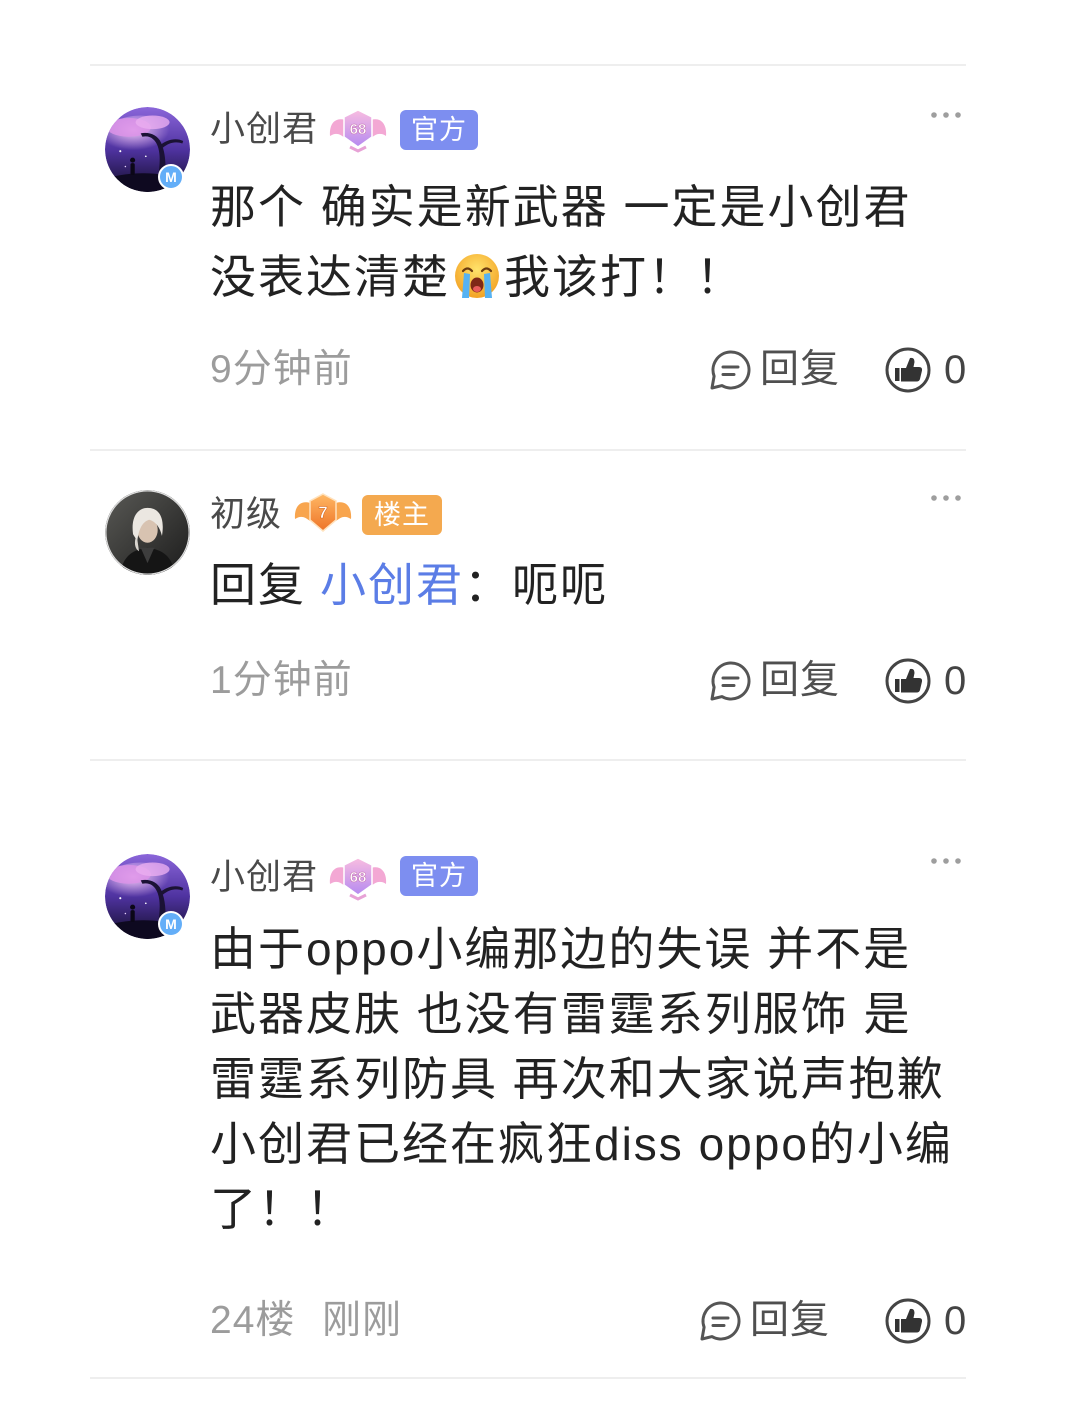 The image size is (1069, 1401). I want to click on content-line: 没表达清楚 我该打！！, so click(561, 277).